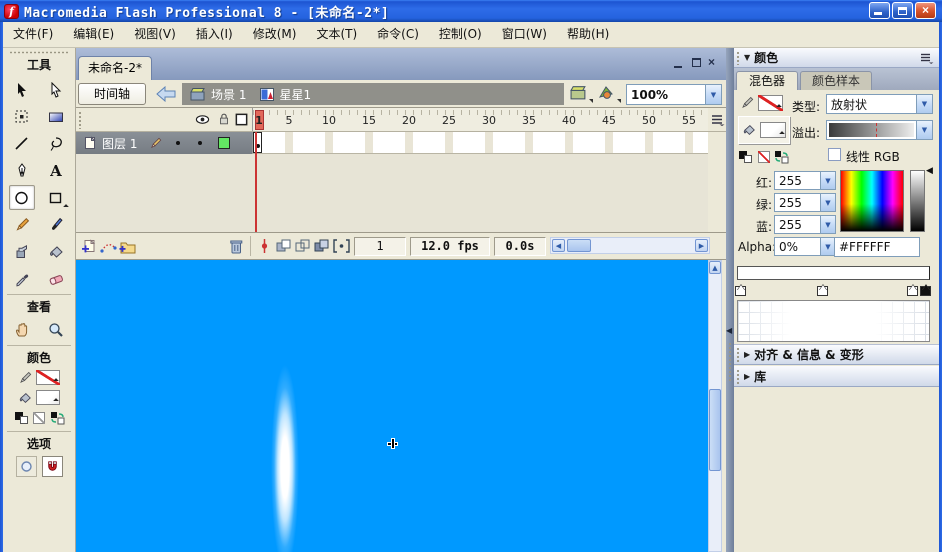  Describe the element at coordinates (579, 245) in the screenshot. I see `timeline-hscroll-thumb` at that location.